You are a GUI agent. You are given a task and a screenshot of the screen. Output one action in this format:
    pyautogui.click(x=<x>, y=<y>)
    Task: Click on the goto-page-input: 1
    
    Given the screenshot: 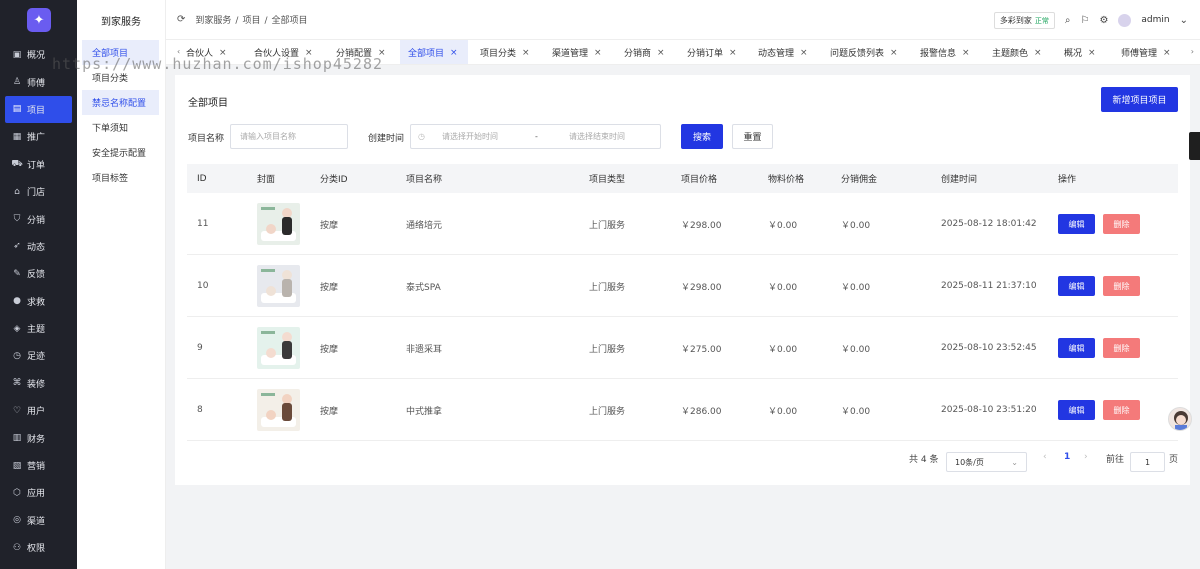 What is the action you would take?
    pyautogui.click(x=1147, y=462)
    